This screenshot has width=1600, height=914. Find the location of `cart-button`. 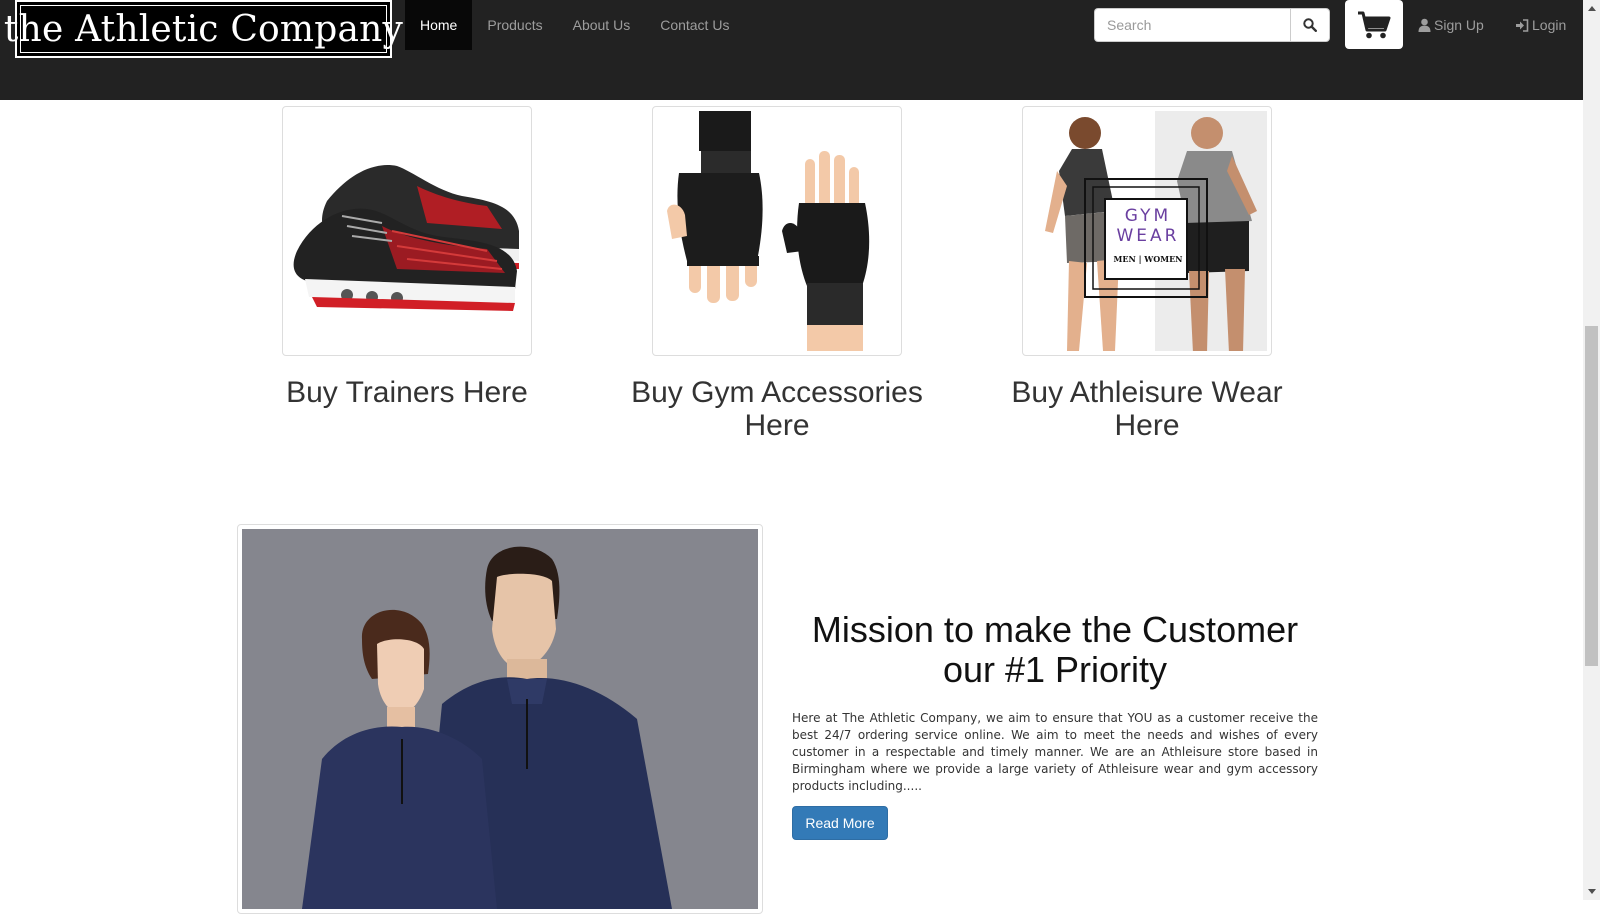

cart-button is located at coordinates (1374, 24).